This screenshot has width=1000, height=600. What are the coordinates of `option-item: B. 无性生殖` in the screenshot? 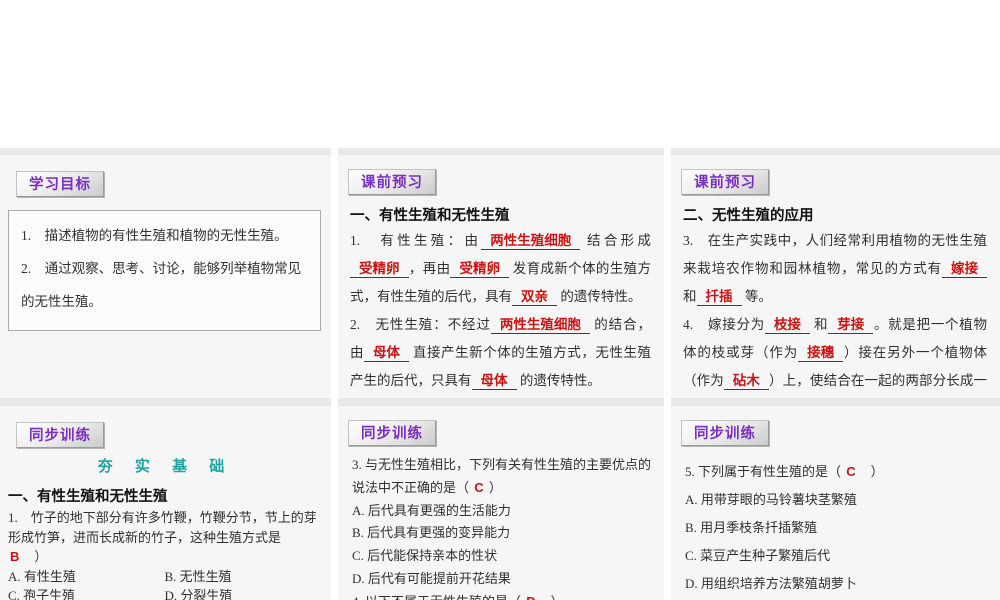 It's located at (198, 576).